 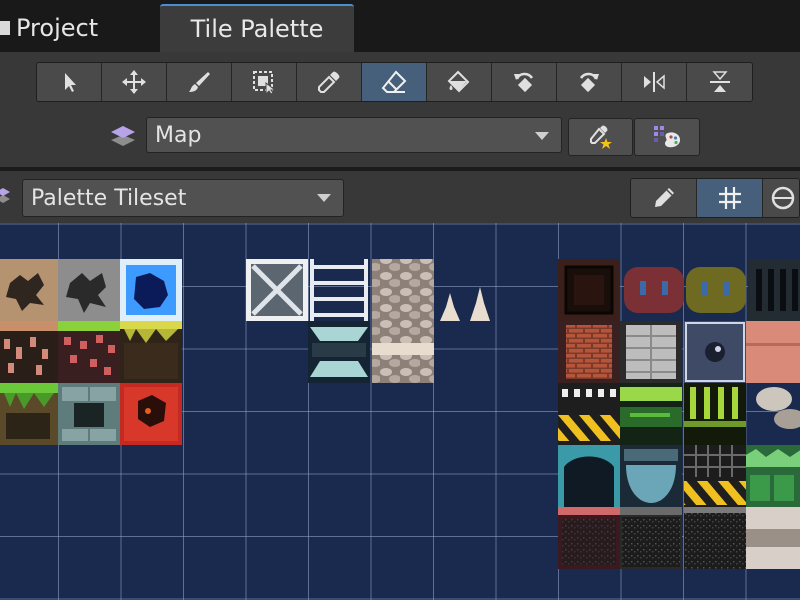 What do you see at coordinates (109, 198) in the screenshot?
I see `palette-dropdown-value: Palette Tileset` at bounding box center [109, 198].